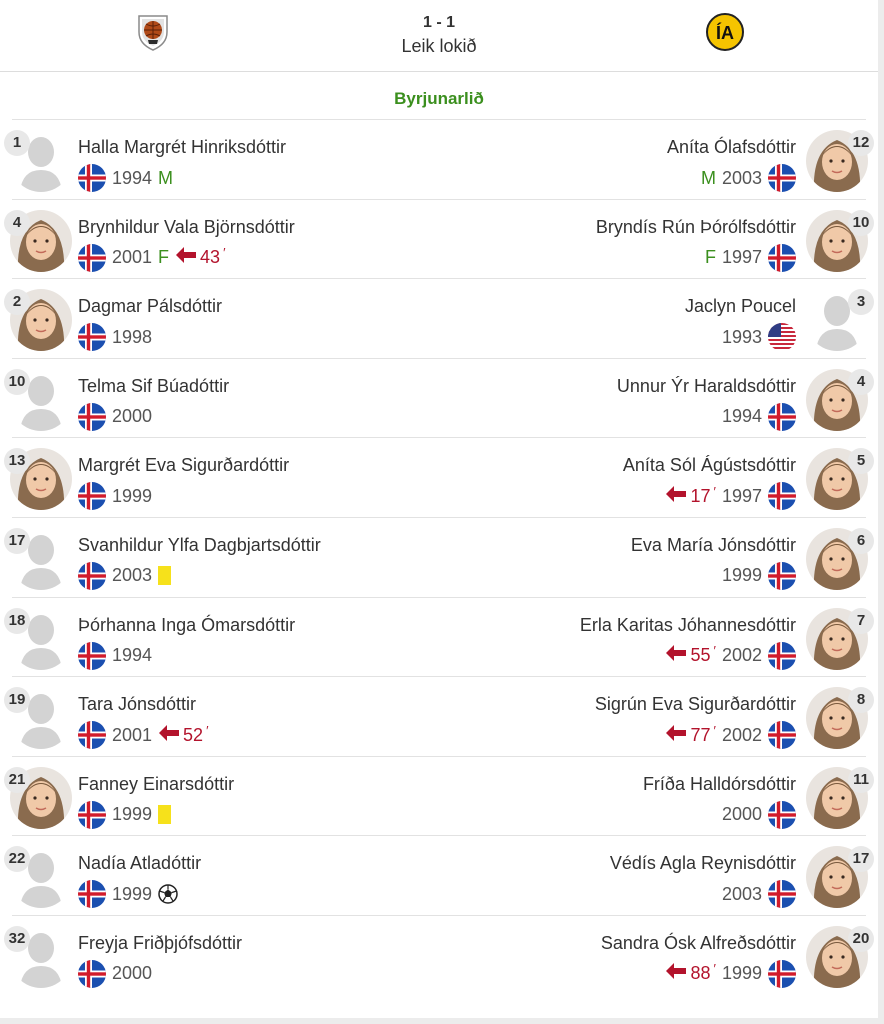 The image size is (884, 1024). What do you see at coordinates (741, 893) in the screenshot?
I see `birth-year: 2003` at bounding box center [741, 893].